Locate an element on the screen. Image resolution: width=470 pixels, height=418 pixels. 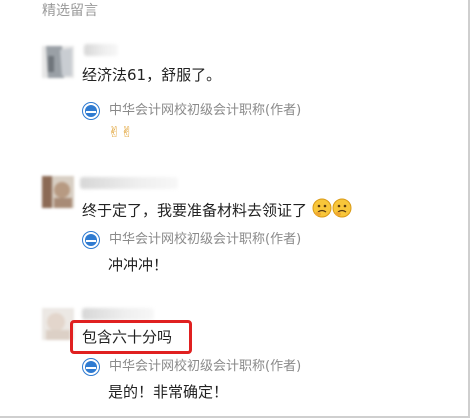
reply-text: 是的！非常确定！ is located at coordinates (168, 392).